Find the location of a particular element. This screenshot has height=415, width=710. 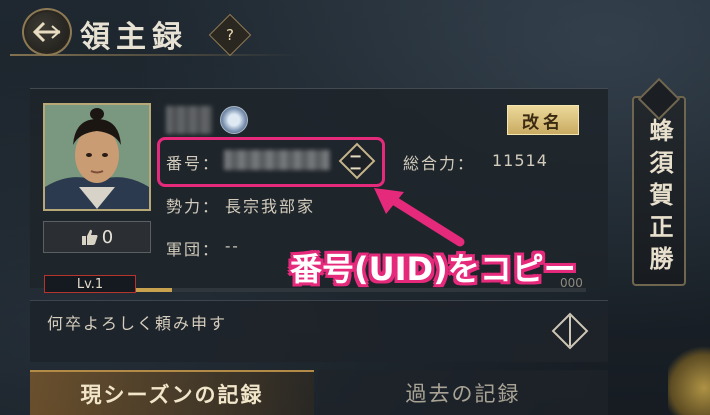

page-title: 領主録 is located at coordinates (134, 37).